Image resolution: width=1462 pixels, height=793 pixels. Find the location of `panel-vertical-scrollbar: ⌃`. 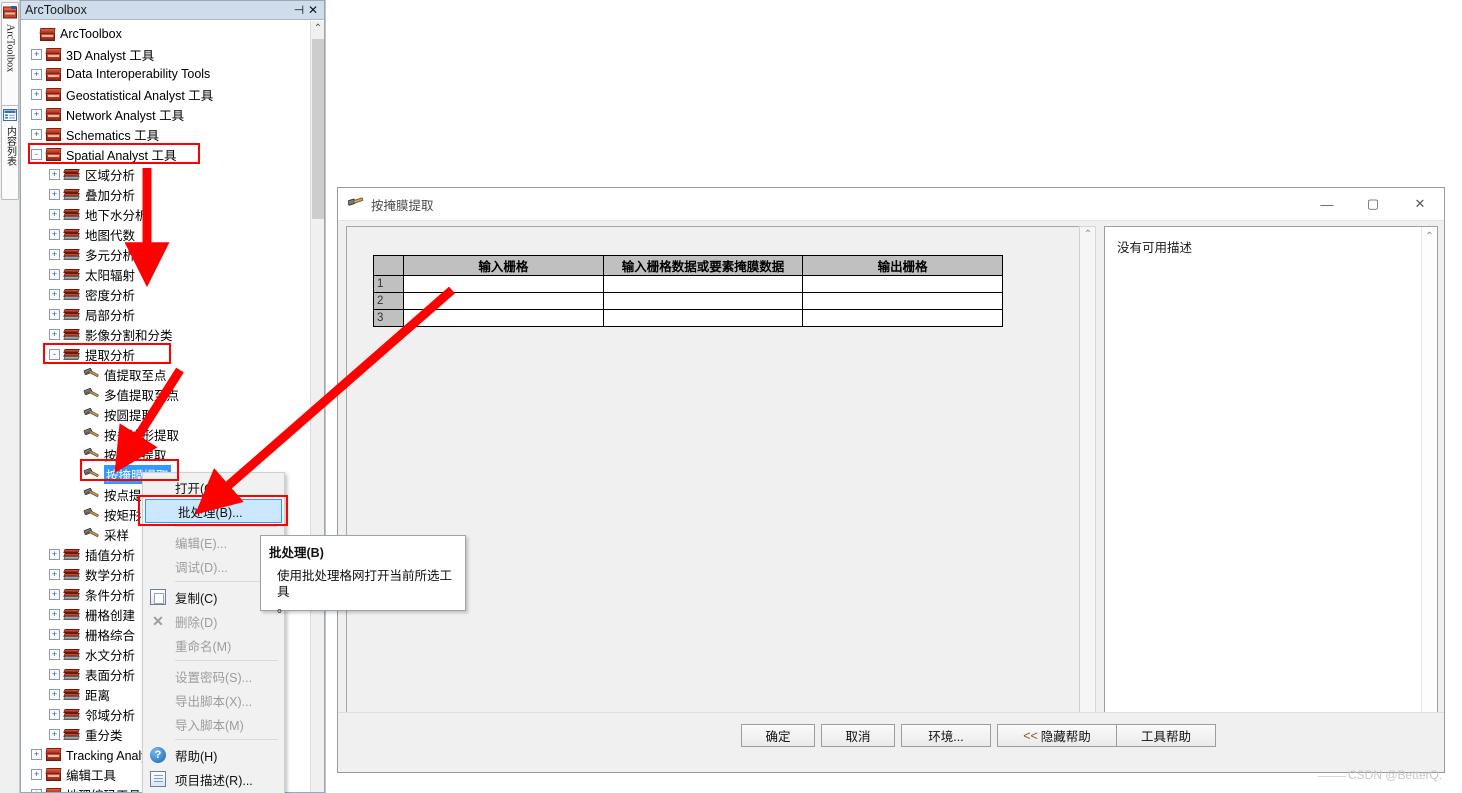

panel-vertical-scrollbar: ⌃ is located at coordinates (317, 406).